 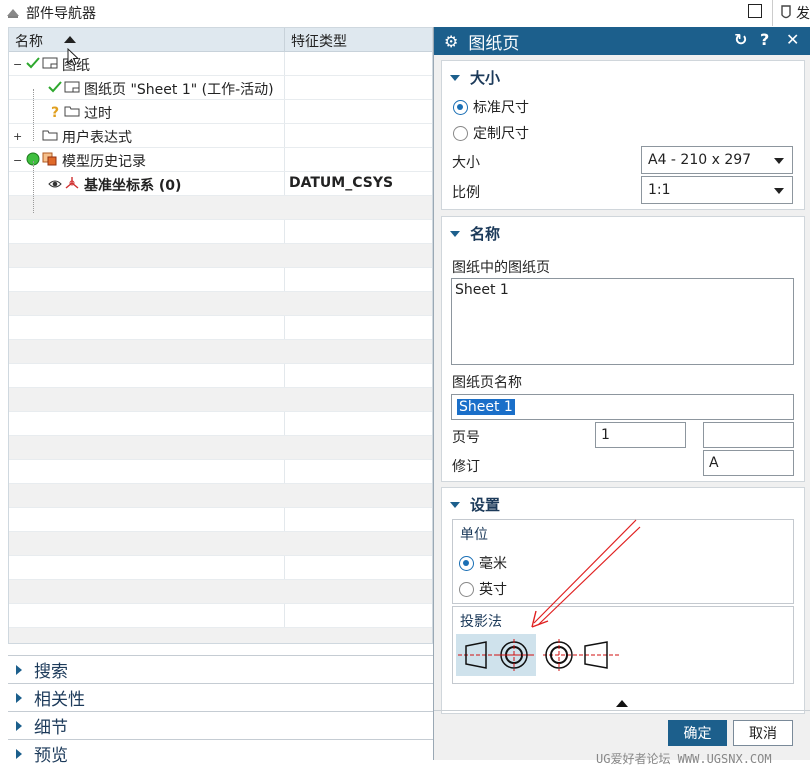 What do you see at coordinates (466, 193) in the screenshot?
I see `scale-label: 比例` at bounding box center [466, 193].